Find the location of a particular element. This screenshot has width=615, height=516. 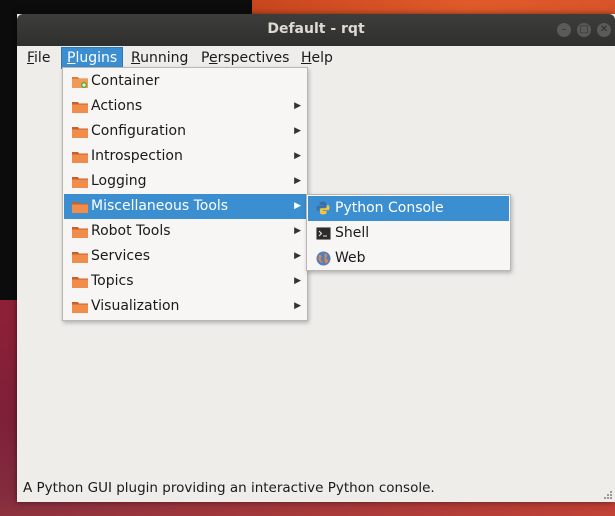

menu-item-introspection: Introspection ▶ is located at coordinates (185, 156).